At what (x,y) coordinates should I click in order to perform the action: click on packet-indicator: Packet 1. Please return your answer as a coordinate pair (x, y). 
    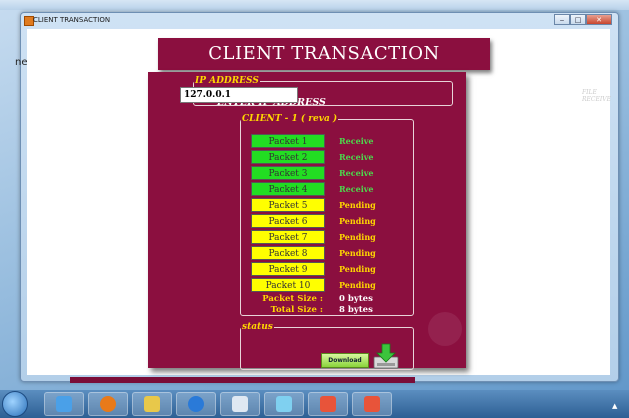
    Looking at the image, I should click on (288, 141).